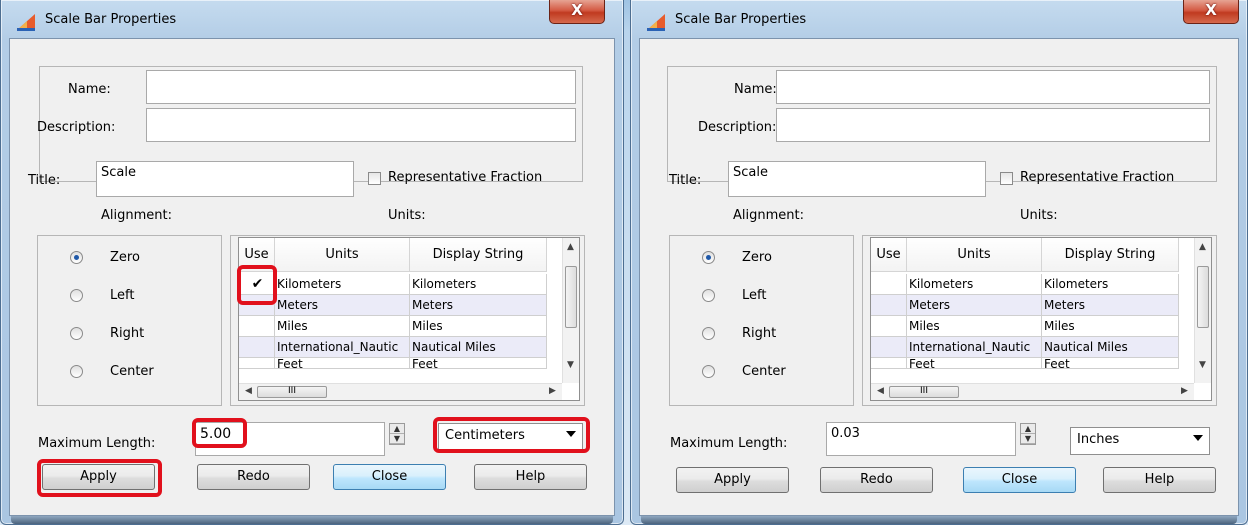 The height and width of the screenshot is (525, 1248). I want to click on use-checkbox-kilometers, so click(889, 284).